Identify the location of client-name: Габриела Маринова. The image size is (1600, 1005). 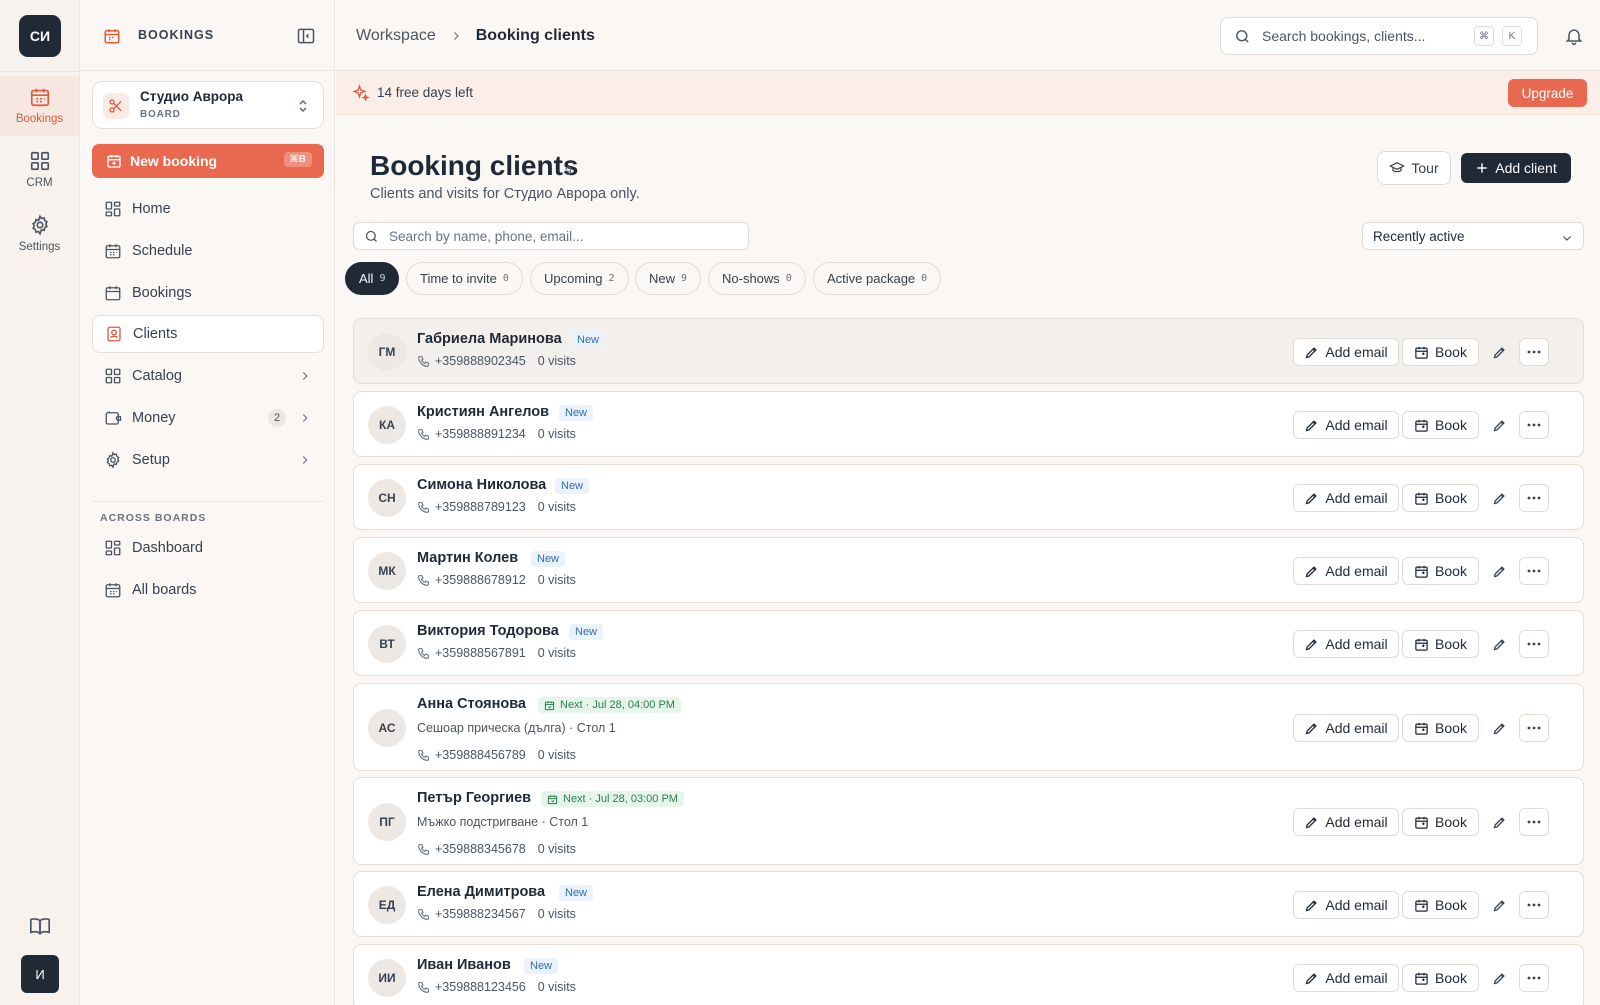
(489, 339).